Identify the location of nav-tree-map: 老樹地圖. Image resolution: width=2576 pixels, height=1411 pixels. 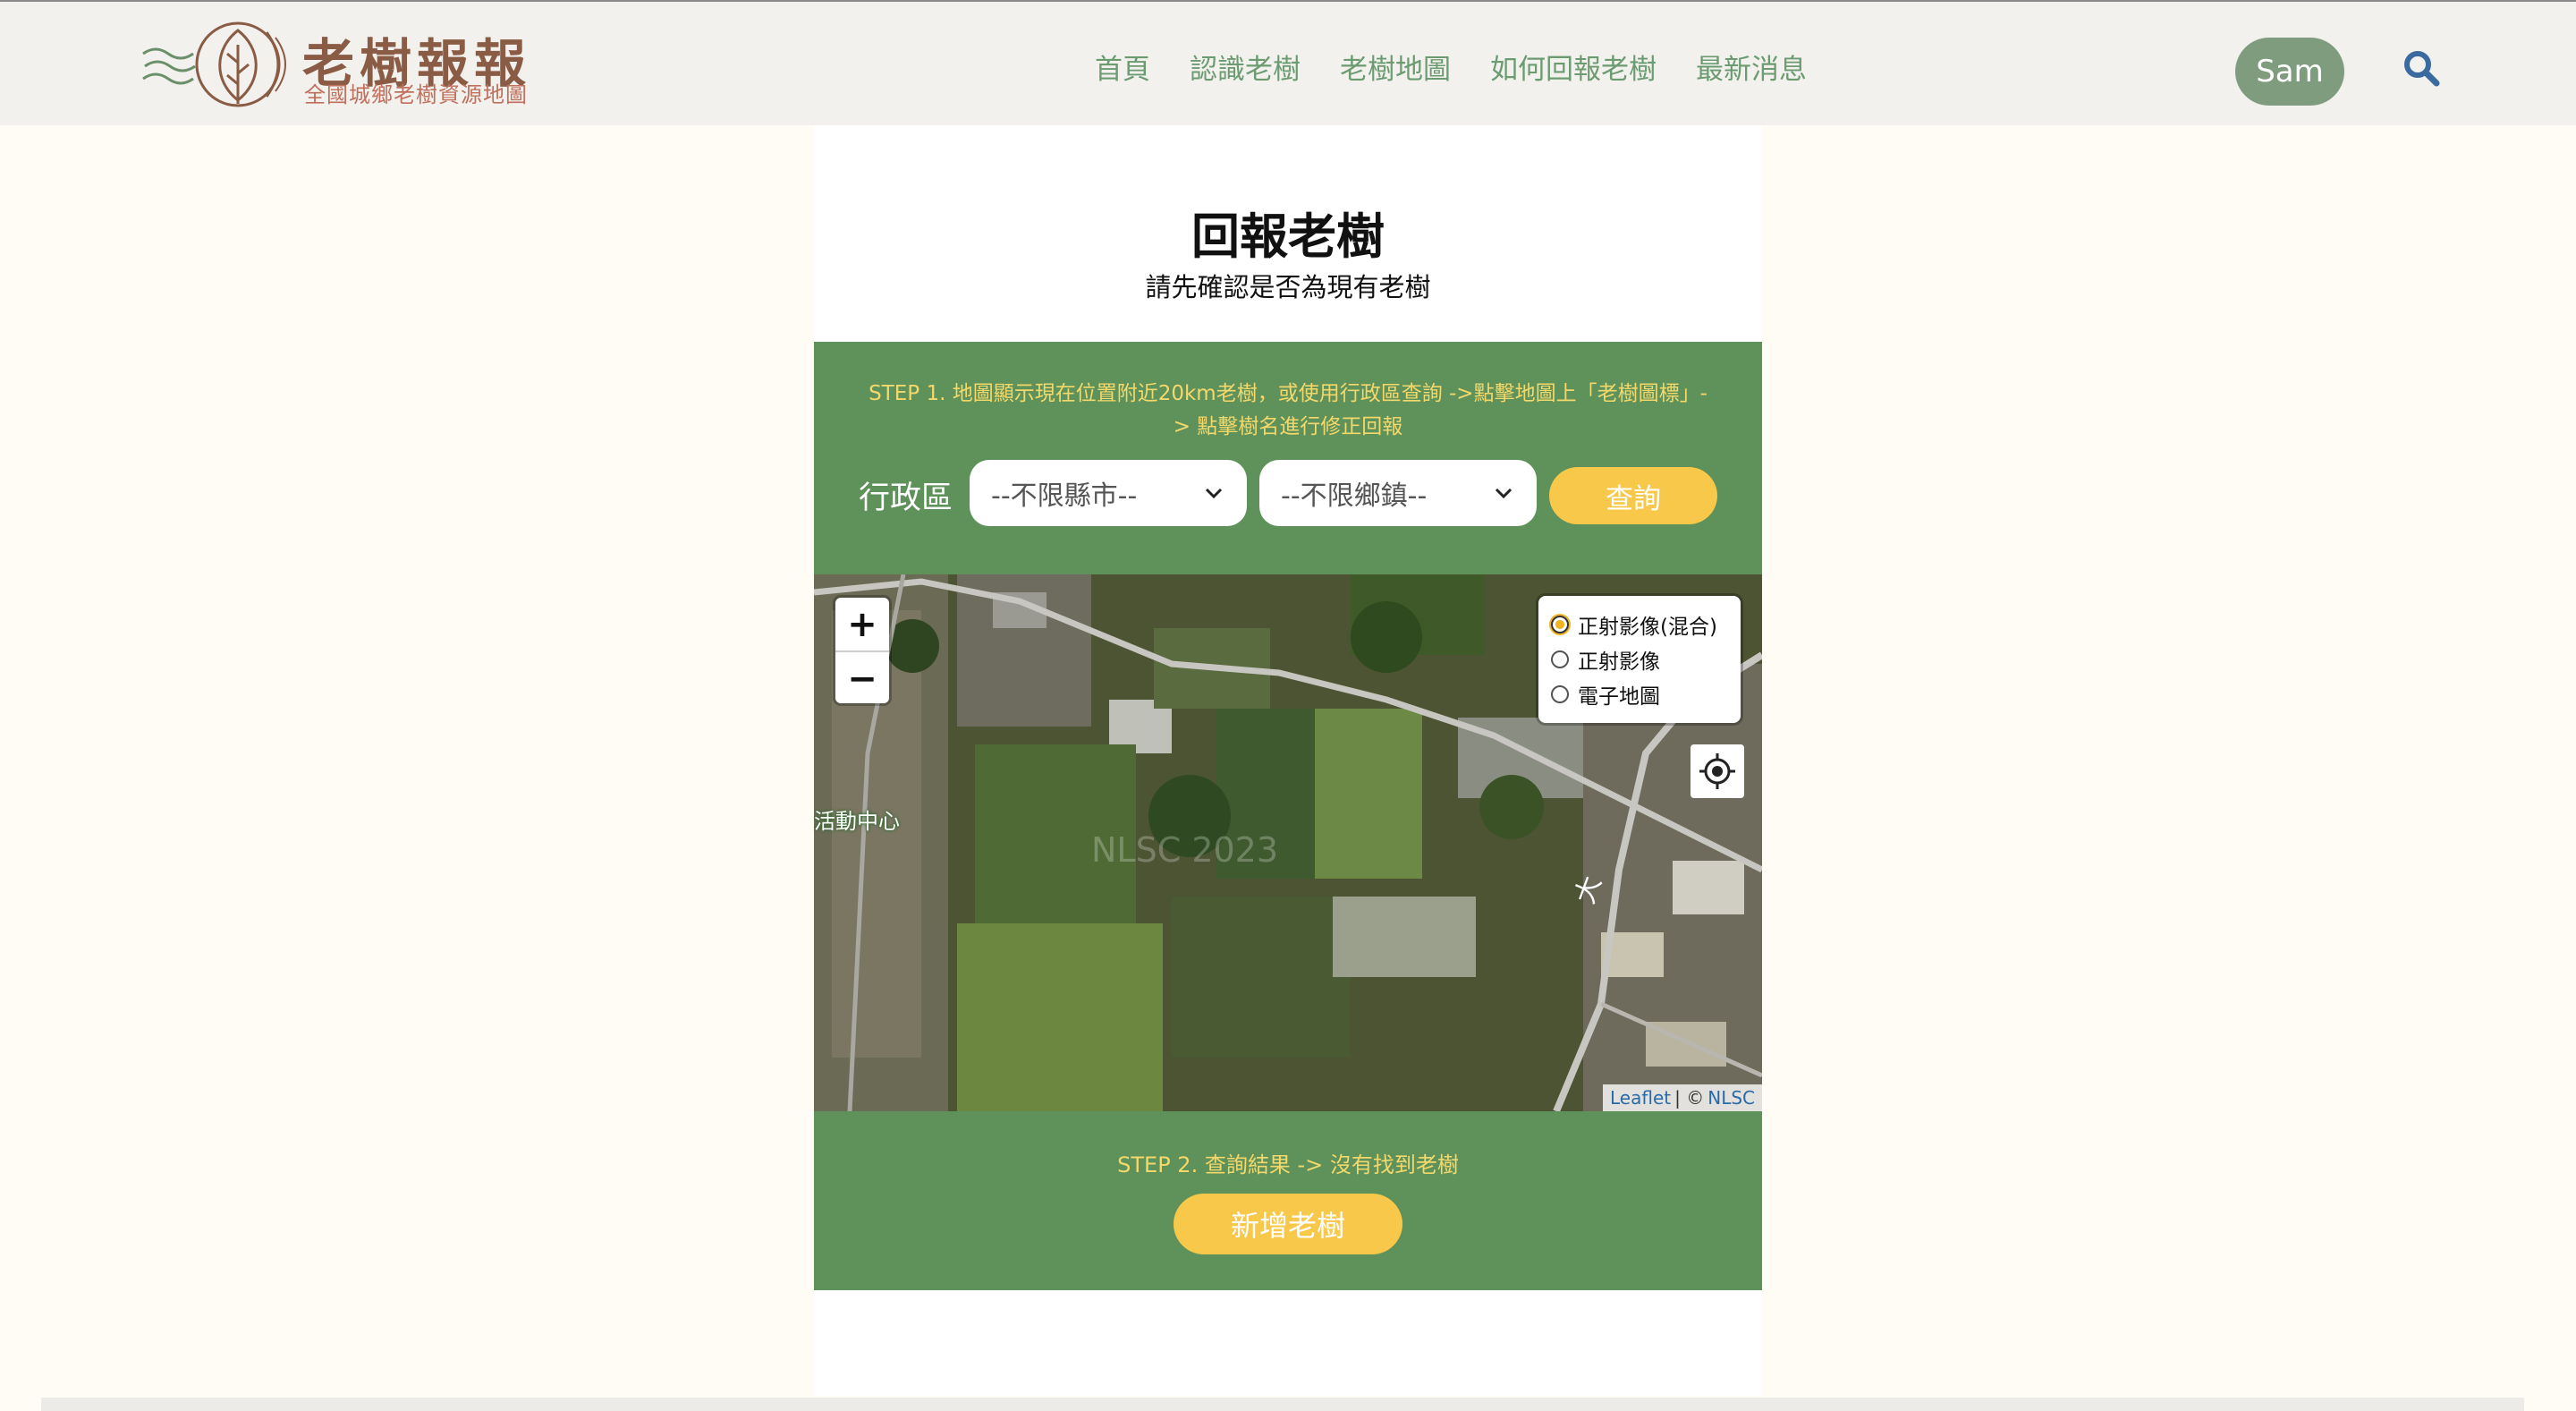
(1395, 67).